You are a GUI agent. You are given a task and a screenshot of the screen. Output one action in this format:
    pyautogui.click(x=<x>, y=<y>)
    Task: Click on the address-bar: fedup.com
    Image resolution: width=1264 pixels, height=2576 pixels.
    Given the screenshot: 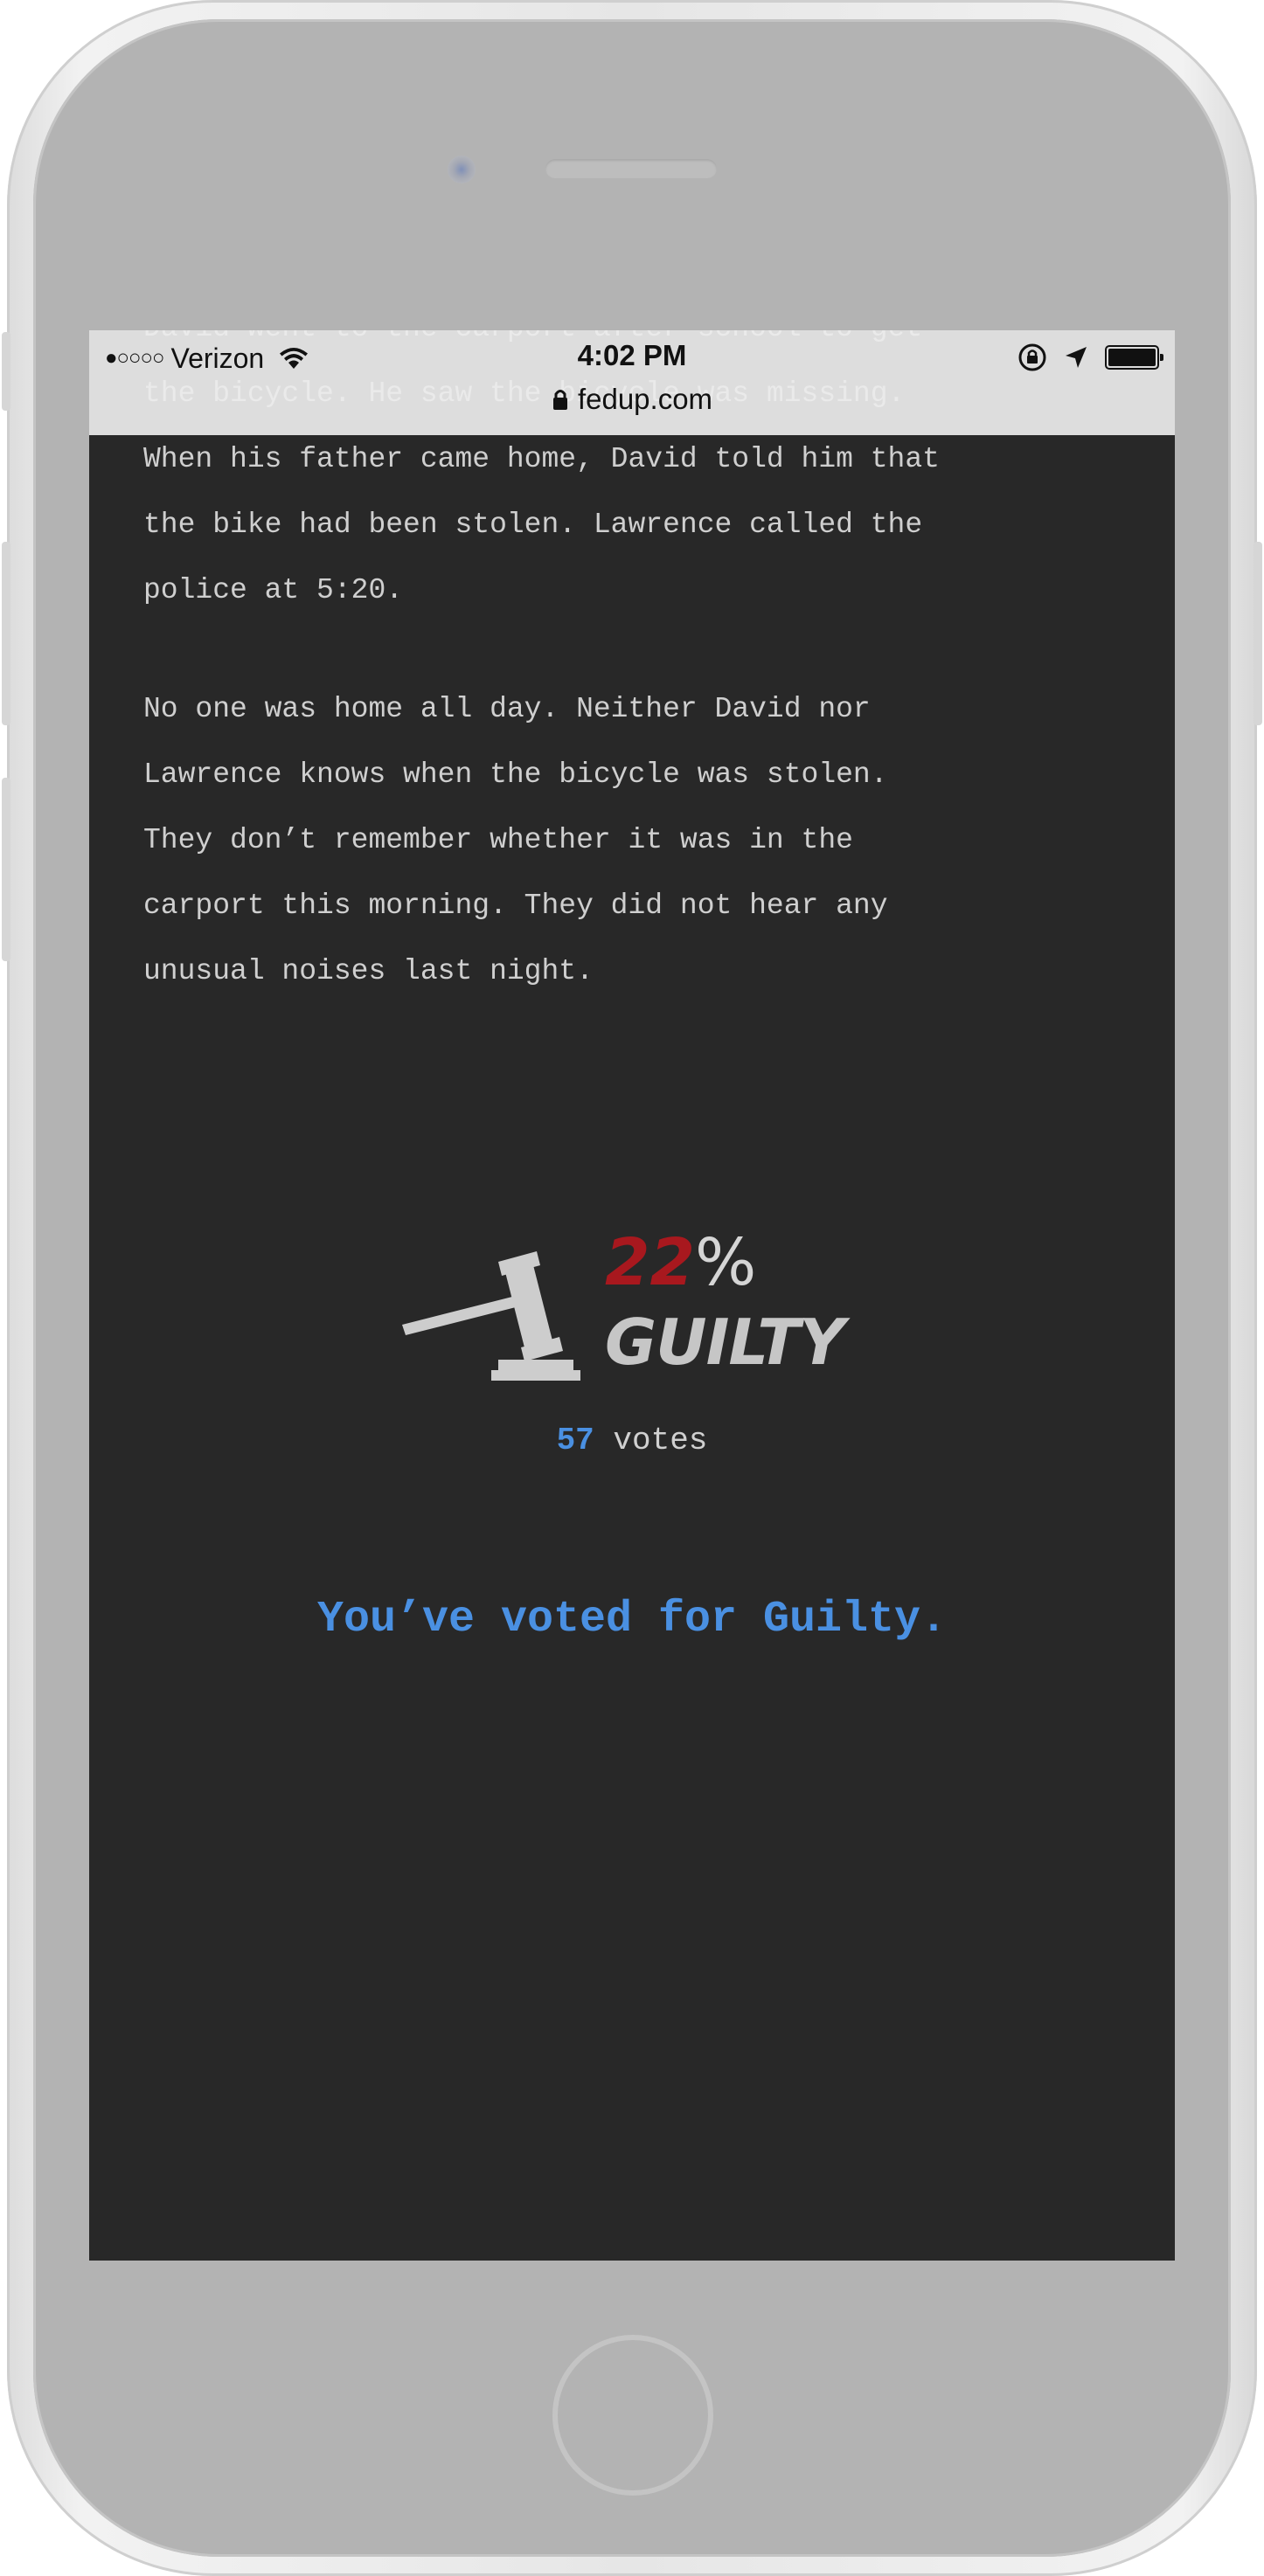 What is the action you would take?
    pyautogui.click(x=632, y=399)
    